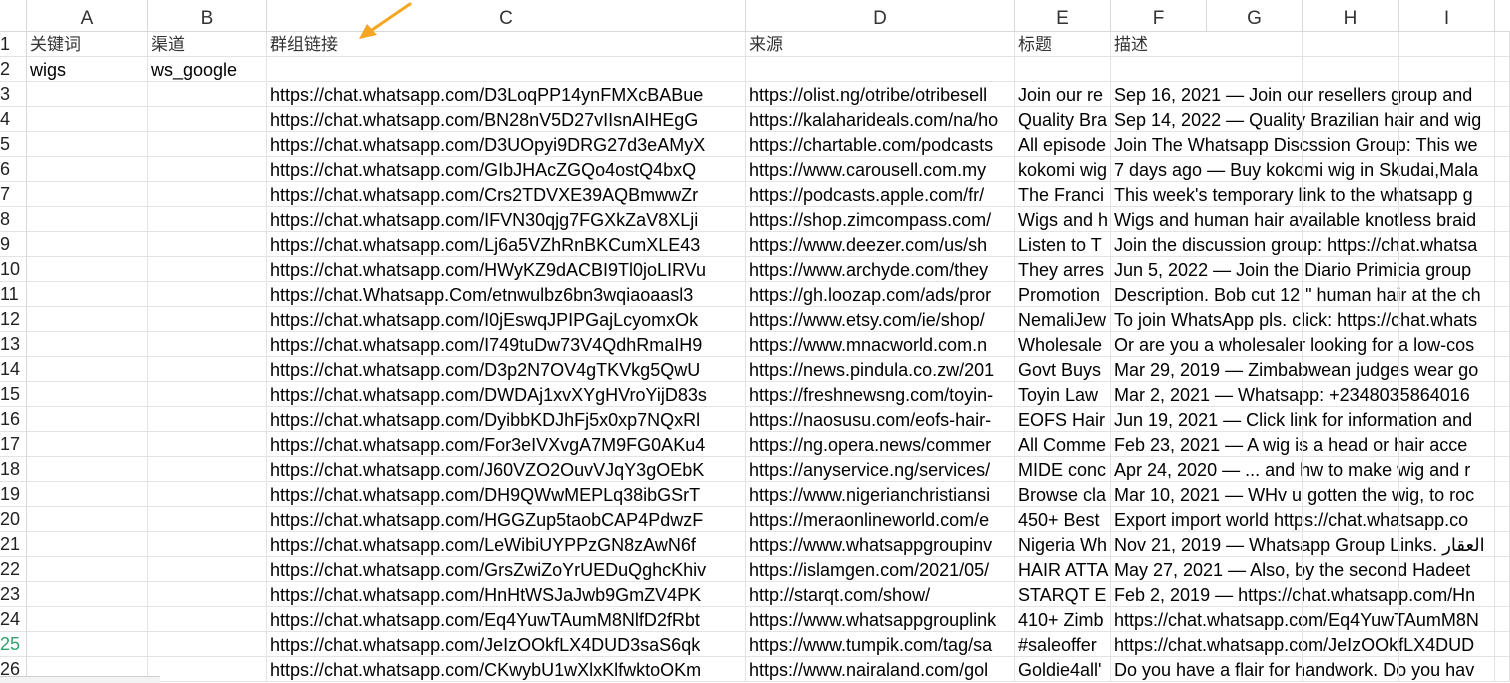  Describe the element at coordinates (1159, 16) in the screenshot. I see `column-header-f: F` at that location.